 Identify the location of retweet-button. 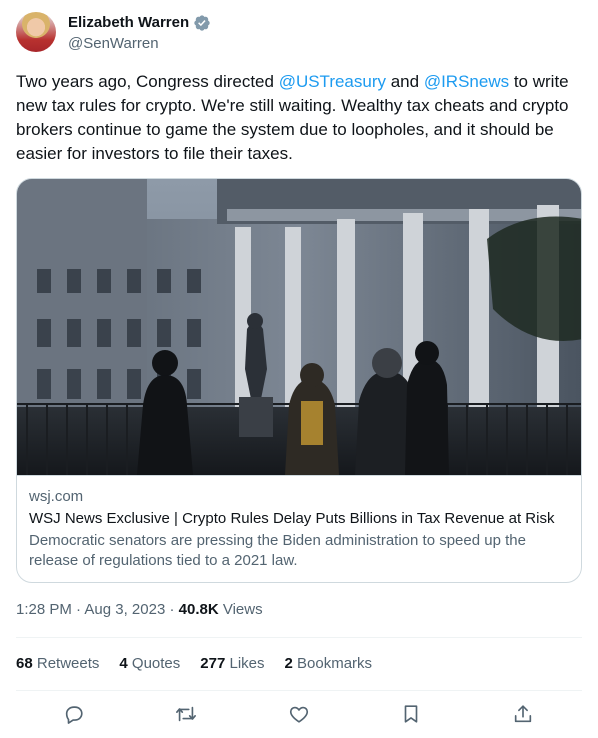
(187, 715).